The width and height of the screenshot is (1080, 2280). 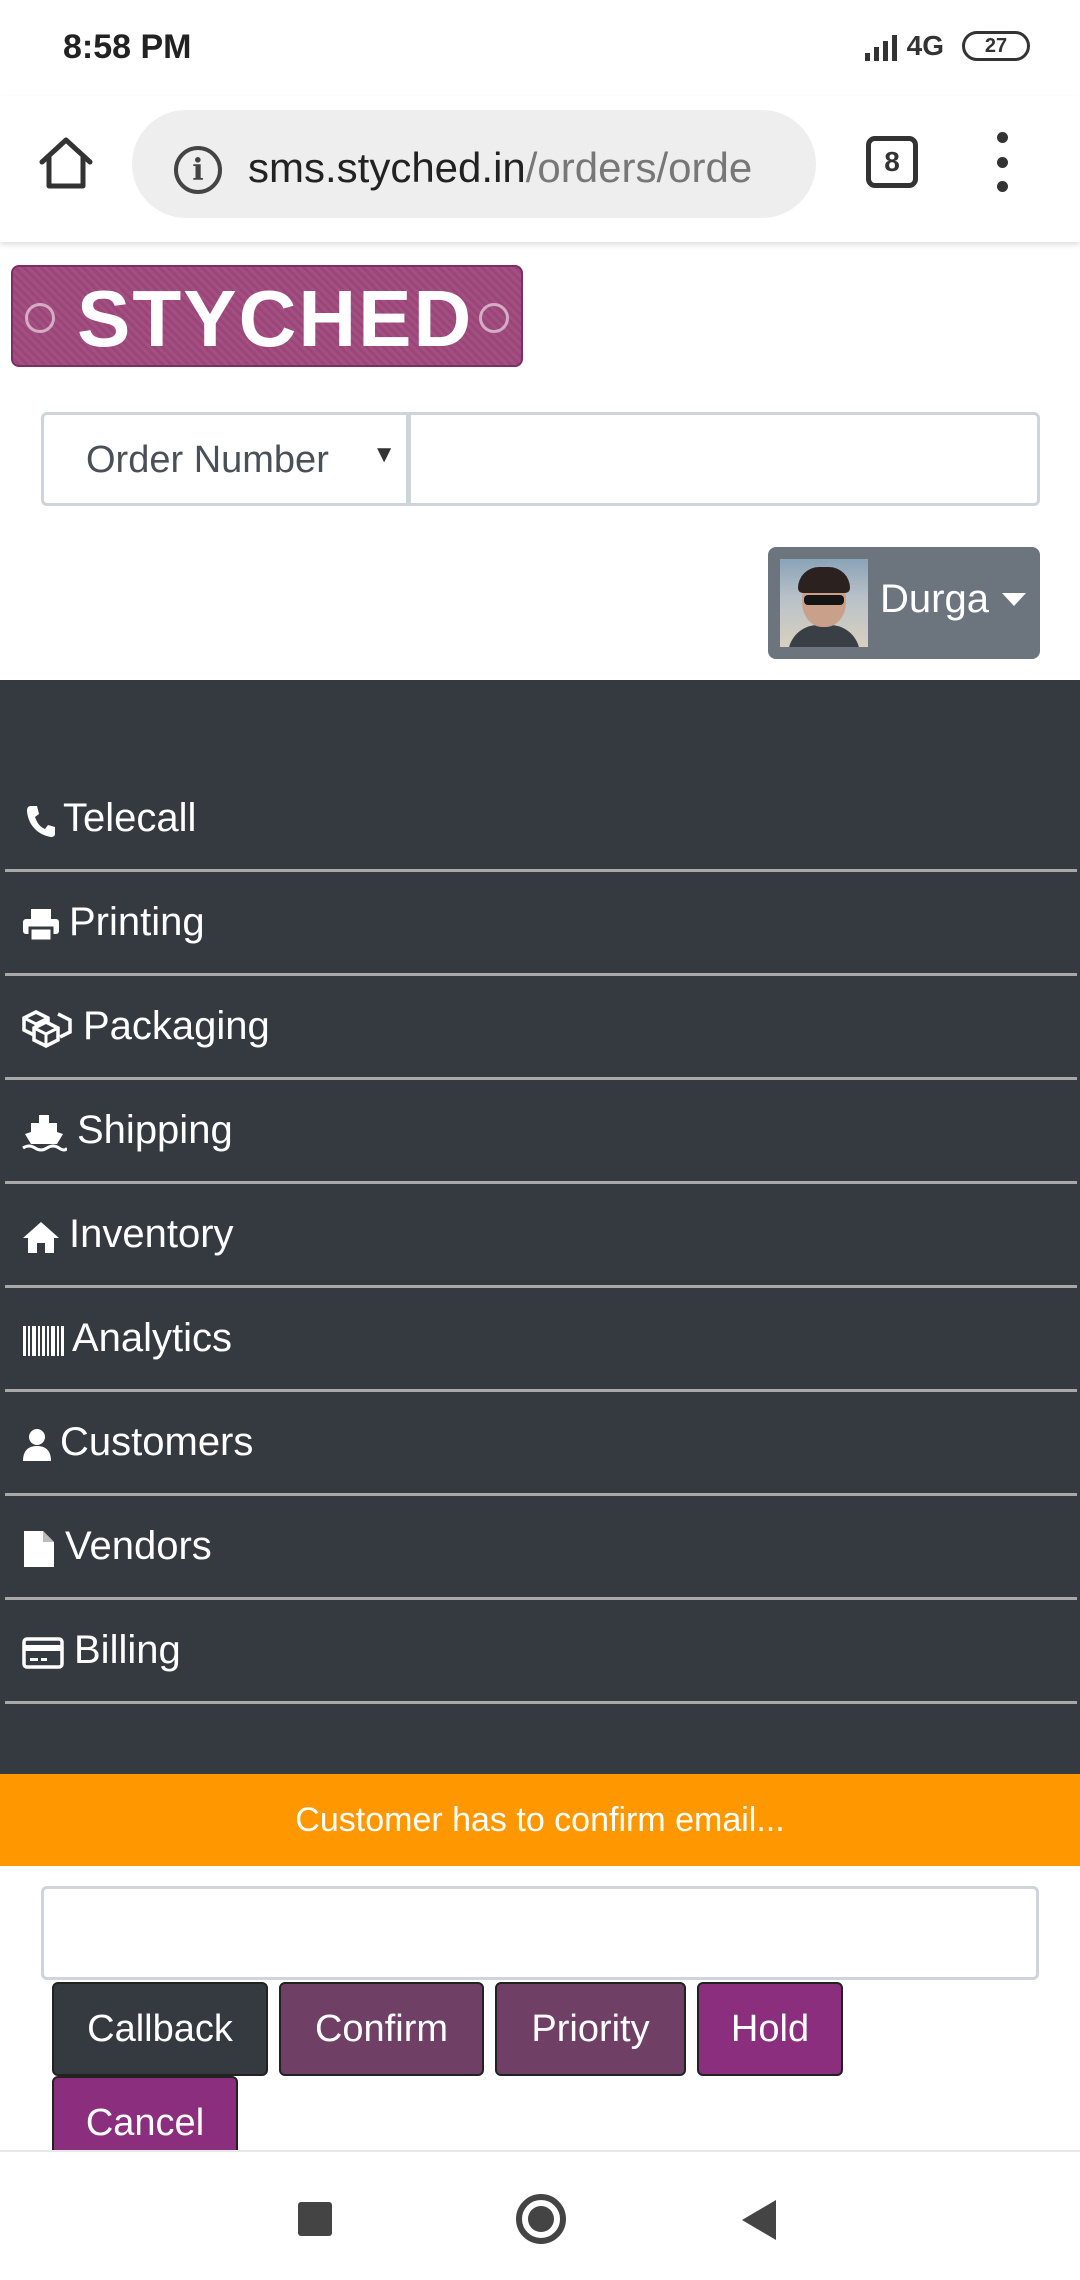 What do you see at coordinates (880, 46) in the screenshot?
I see `signal-icon` at bounding box center [880, 46].